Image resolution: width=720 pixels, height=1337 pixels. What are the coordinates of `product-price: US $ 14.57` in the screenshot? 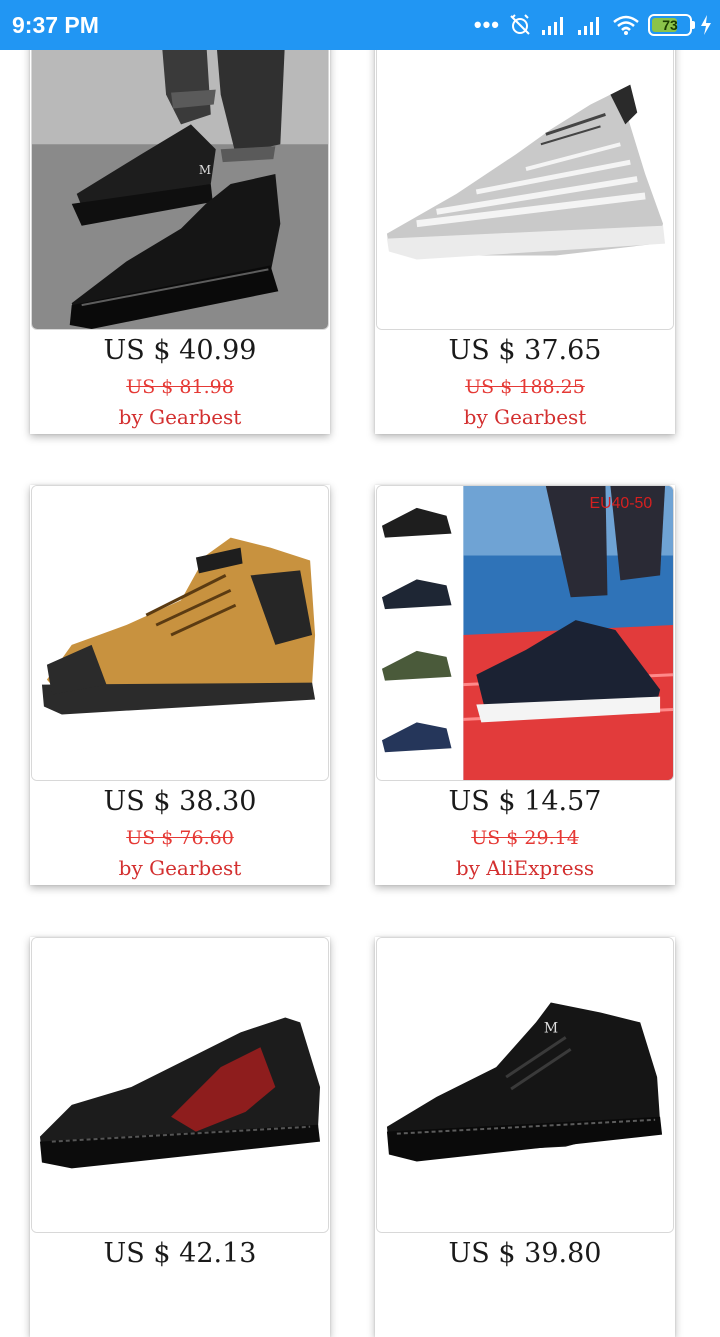 It's located at (525, 801).